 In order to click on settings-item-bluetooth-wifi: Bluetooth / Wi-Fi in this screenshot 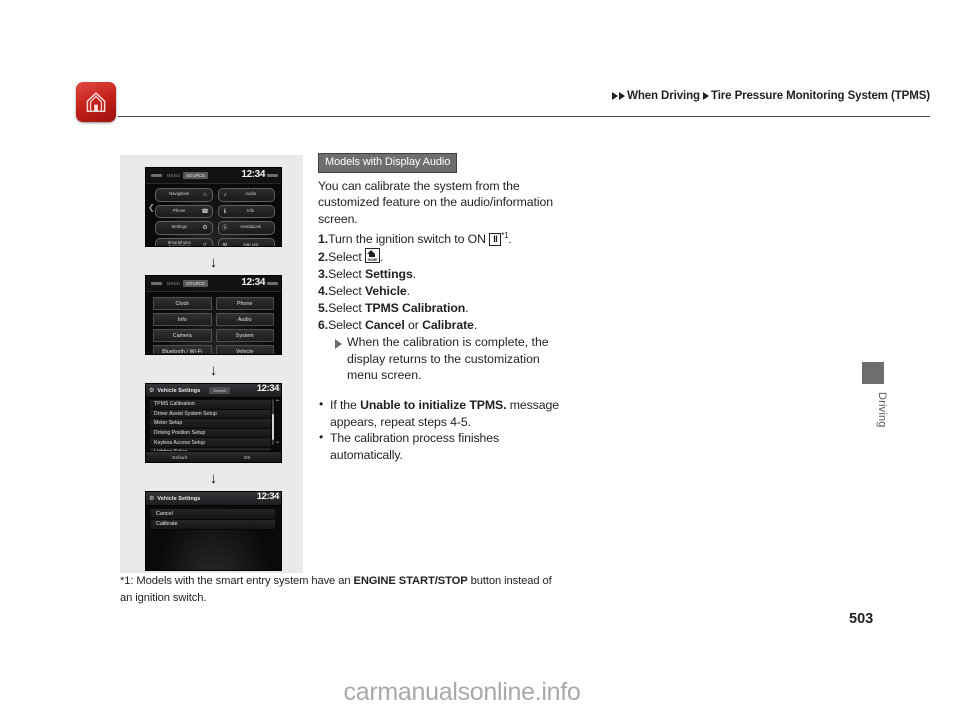, I will do `click(182, 349)`.